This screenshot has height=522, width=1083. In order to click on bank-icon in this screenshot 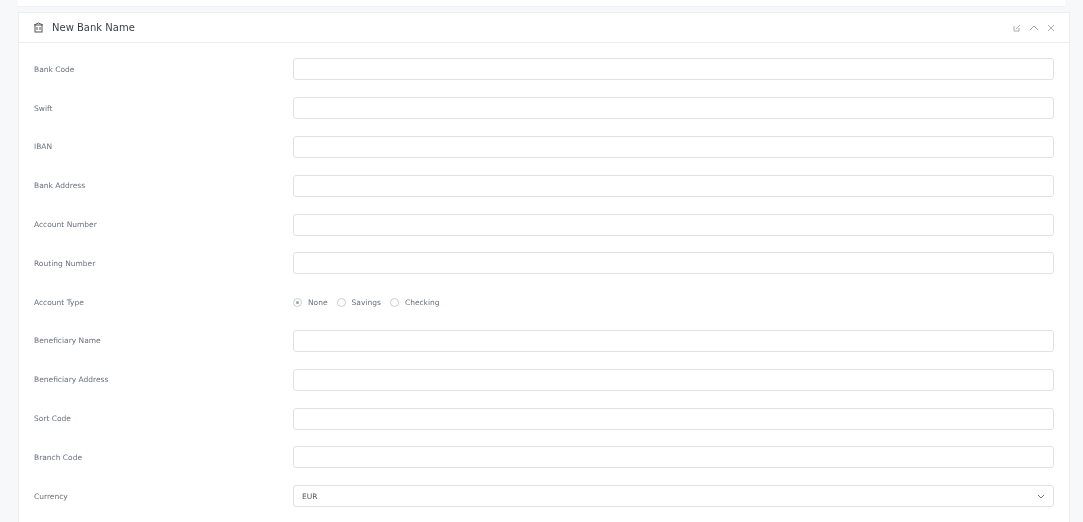, I will do `click(38, 27)`.